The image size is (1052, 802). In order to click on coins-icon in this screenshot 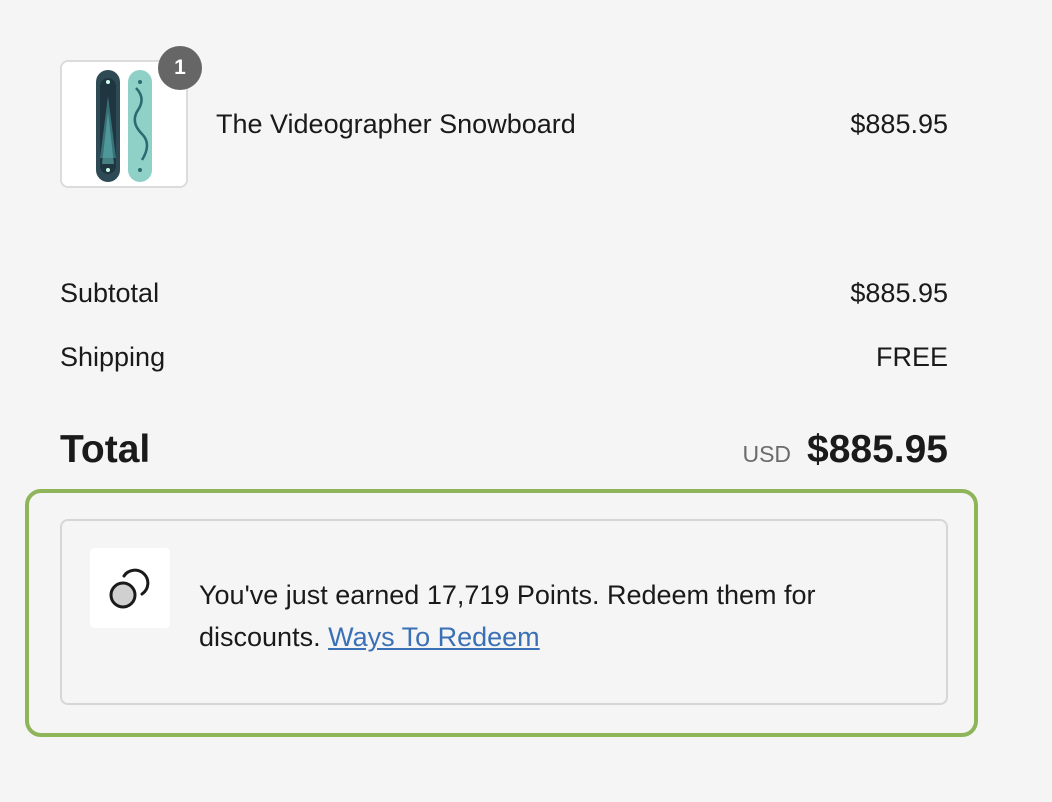, I will do `click(129, 588)`.